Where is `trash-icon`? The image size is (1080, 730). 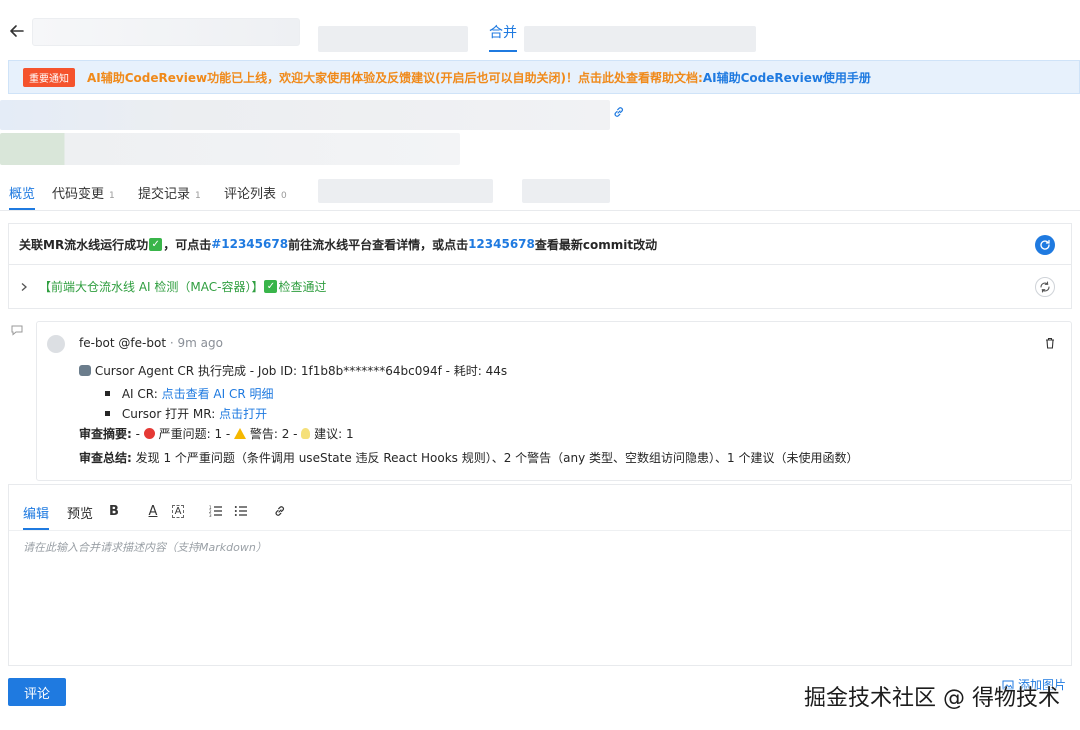
trash-icon is located at coordinates (1050, 343).